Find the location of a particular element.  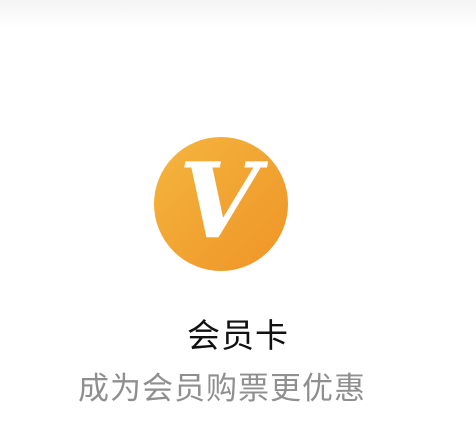

vip-logo-badge: V is located at coordinates (221, 204).